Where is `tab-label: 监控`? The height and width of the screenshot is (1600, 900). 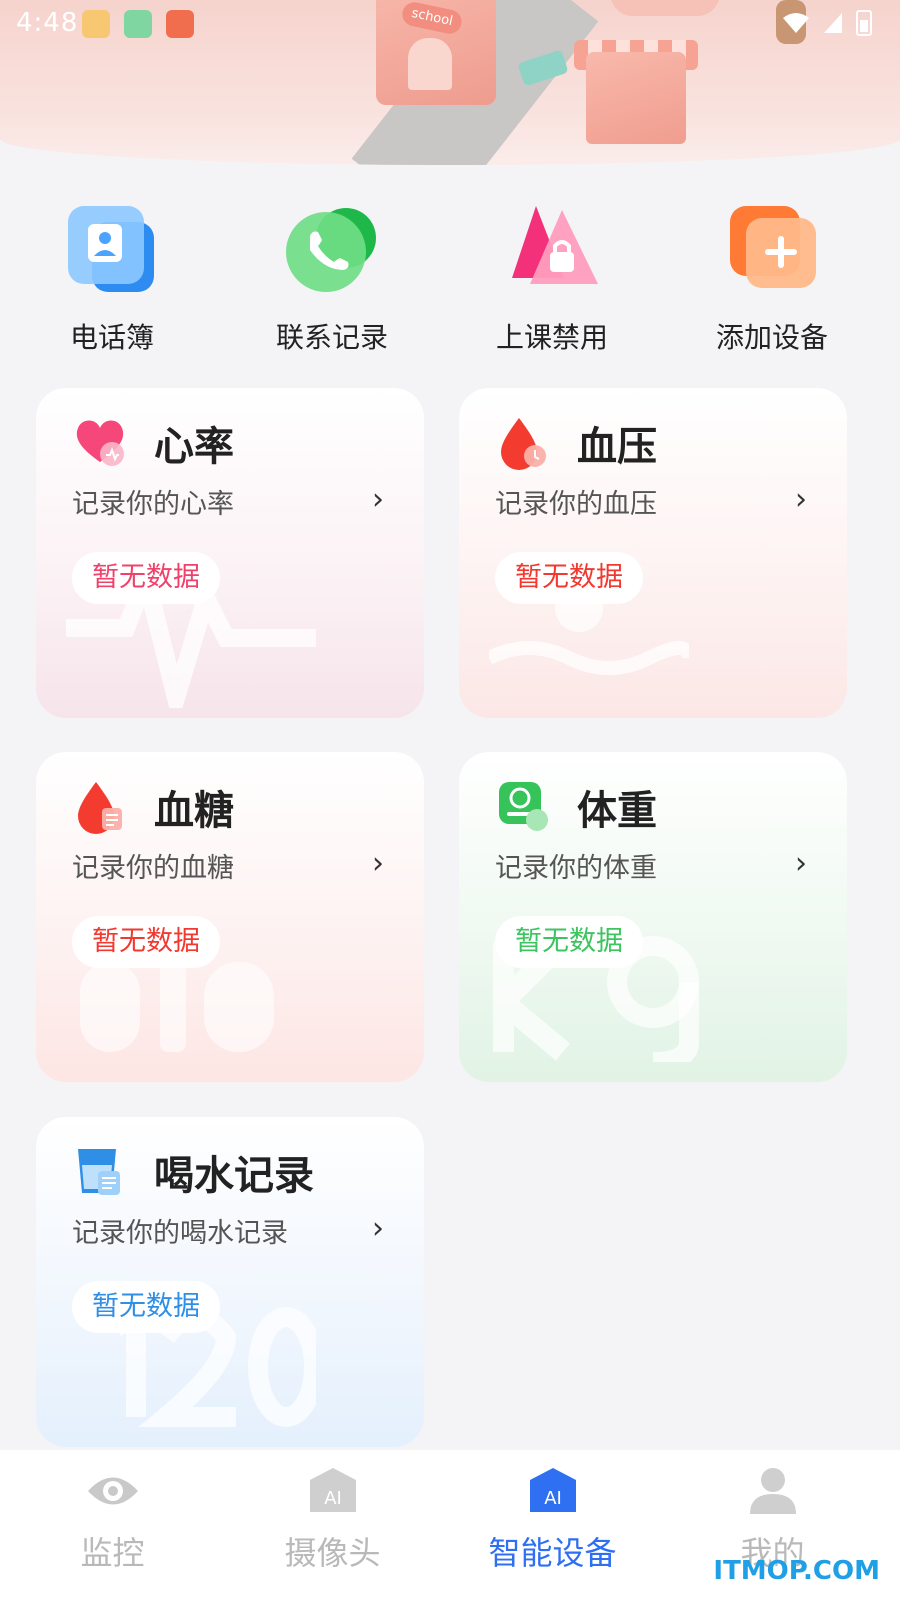
tab-label: 监控 is located at coordinates (112, 1553).